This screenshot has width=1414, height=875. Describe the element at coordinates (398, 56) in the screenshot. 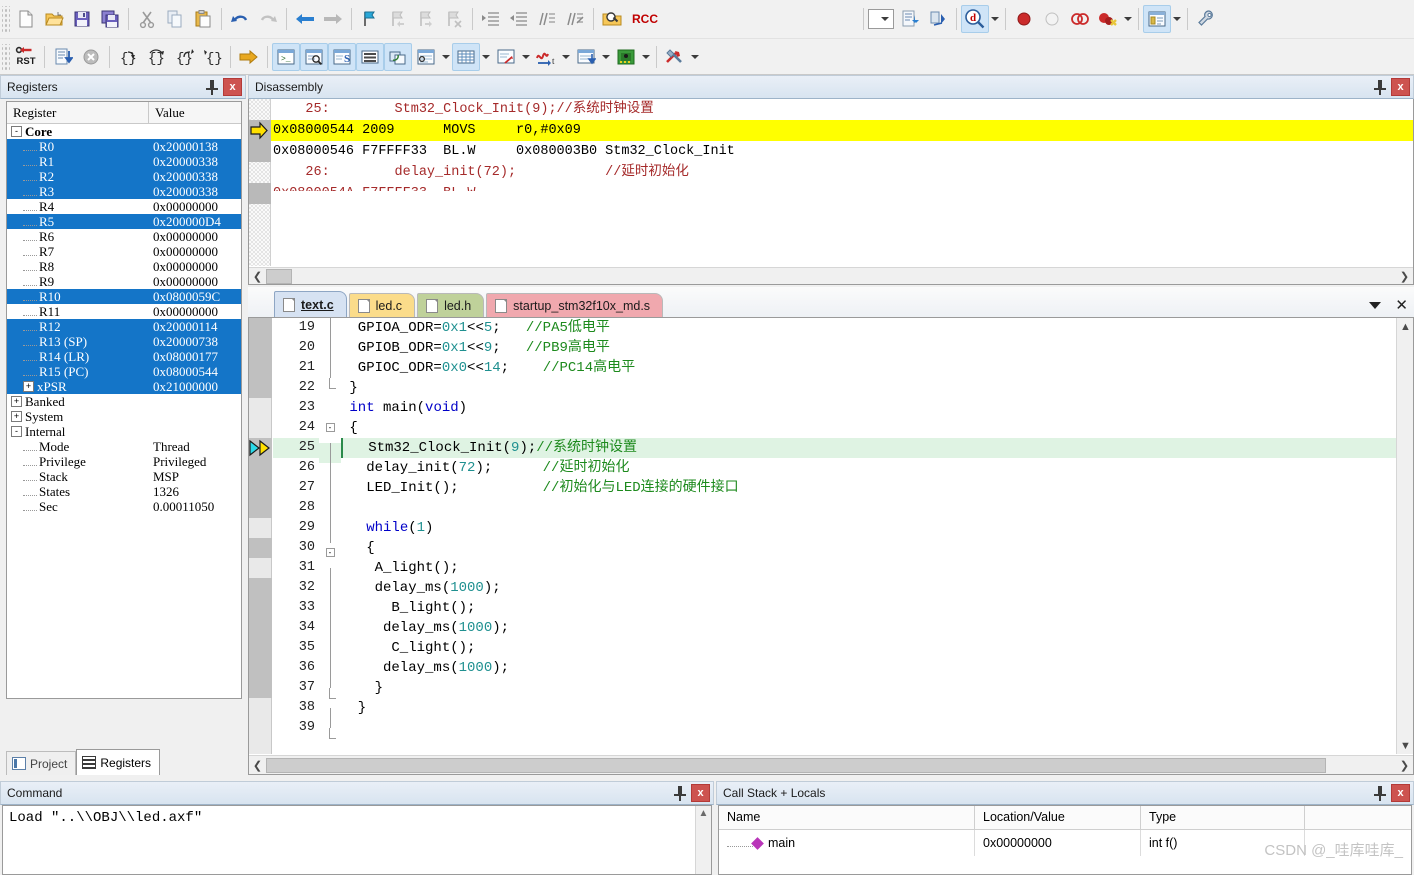

I see `call-stack-window-icon` at that location.